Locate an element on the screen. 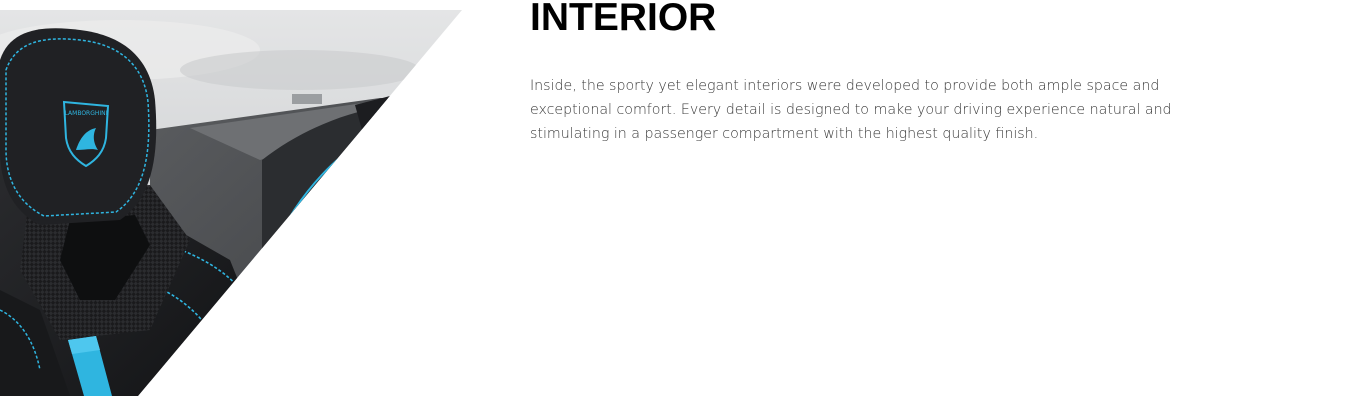 The width and height of the screenshot is (1345, 400). section-title: INTERIOR is located at coordinates (623, 19).